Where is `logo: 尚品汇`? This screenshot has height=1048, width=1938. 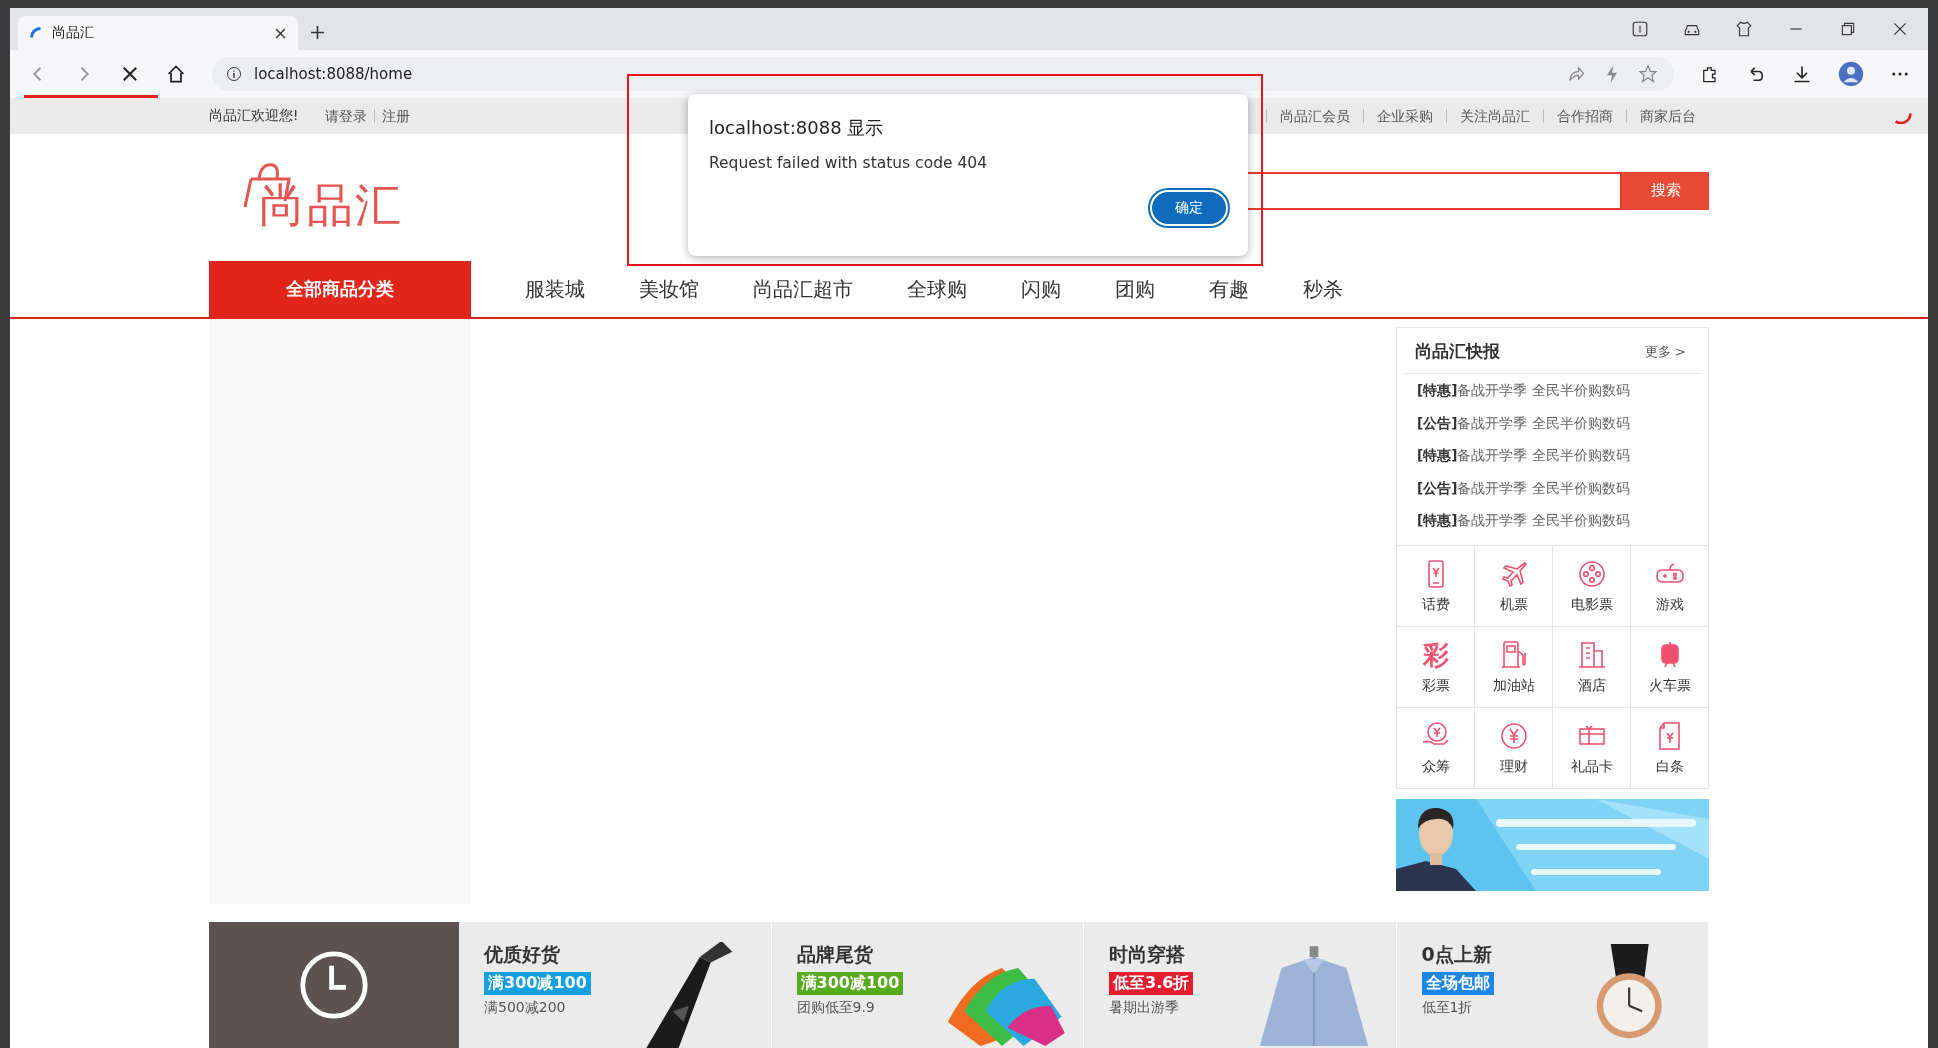 logo: 尚品汇 is located at coordinates (321, 197).